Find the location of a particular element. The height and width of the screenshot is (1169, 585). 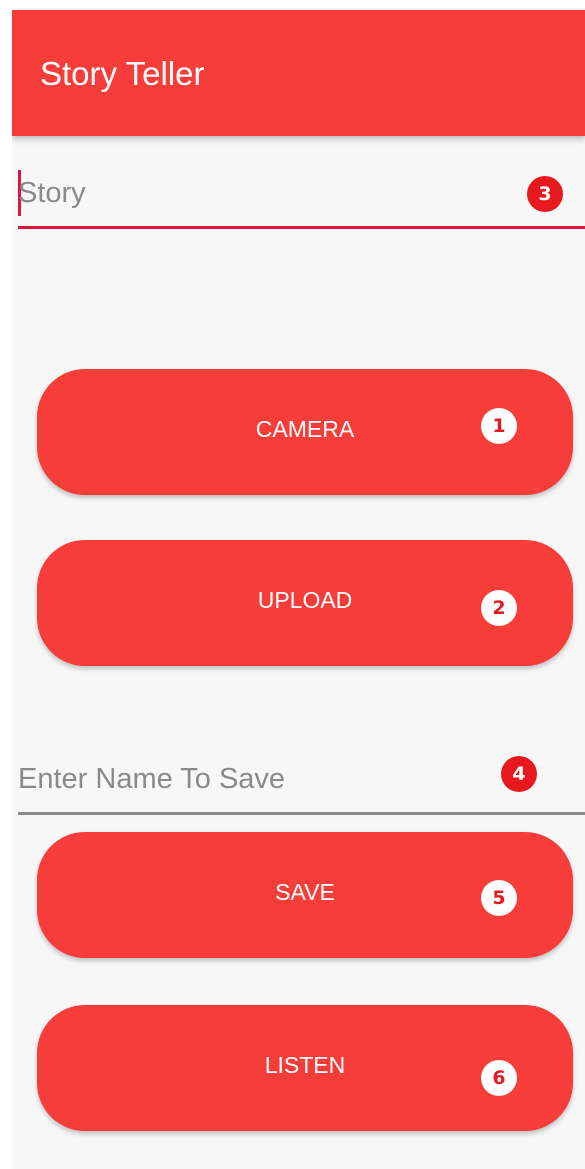

listen-button-label: LISTEN is located at coordinates (305, 1064).